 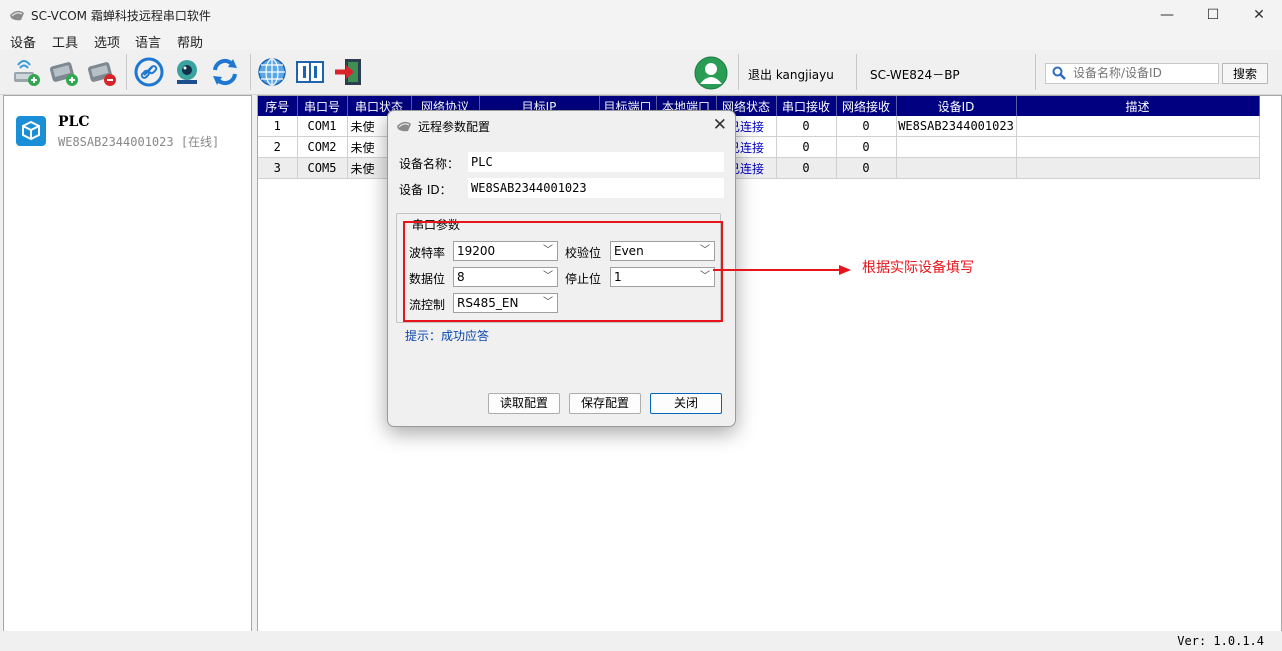 I want to click on remove-device-icon, so click(x=103, y=72).